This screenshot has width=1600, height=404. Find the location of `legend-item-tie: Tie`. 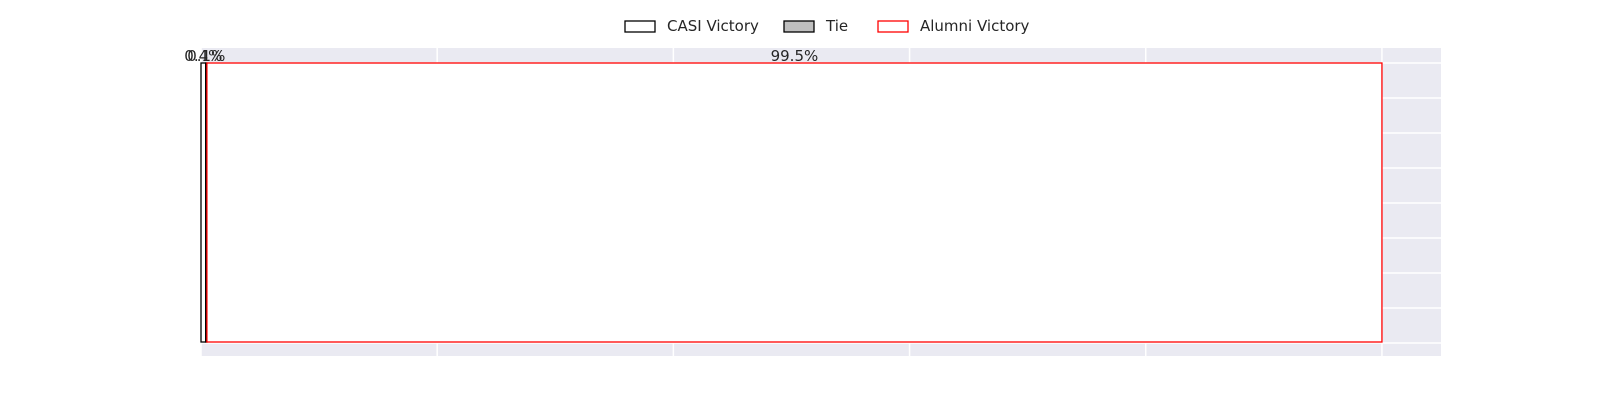

legend-item-tie: Tie is located at coordinates (815, 26).